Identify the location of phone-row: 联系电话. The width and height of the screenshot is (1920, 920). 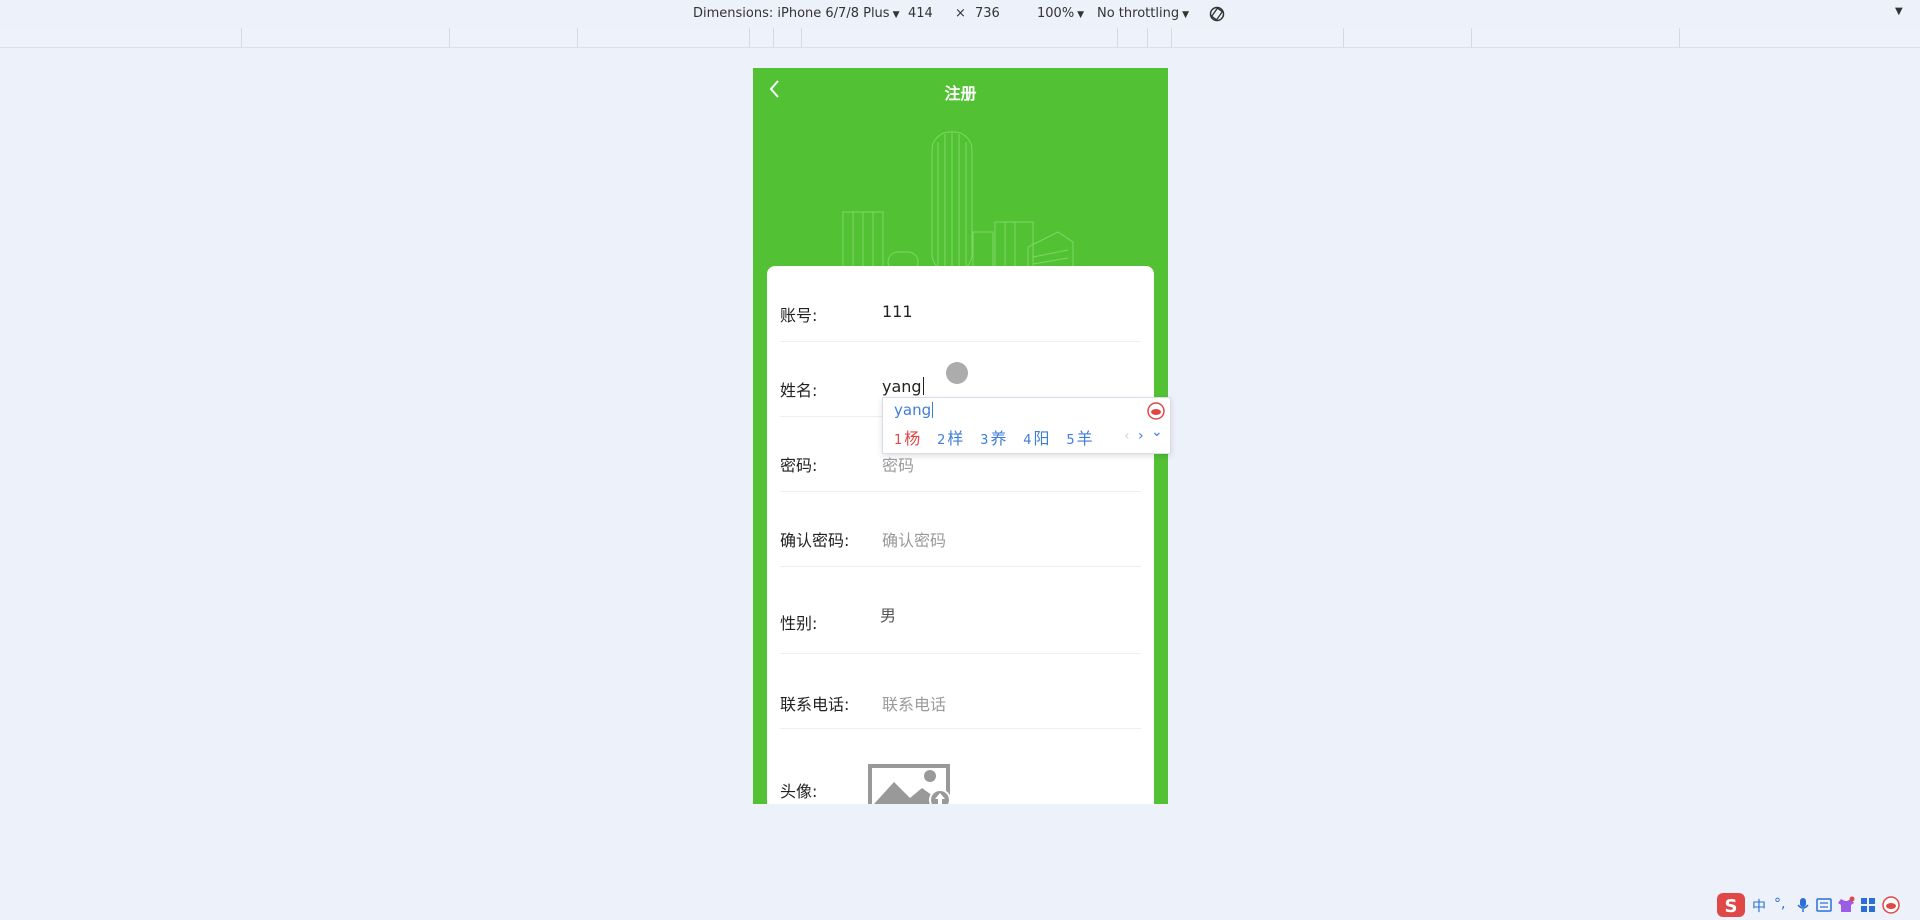
(960, 691).